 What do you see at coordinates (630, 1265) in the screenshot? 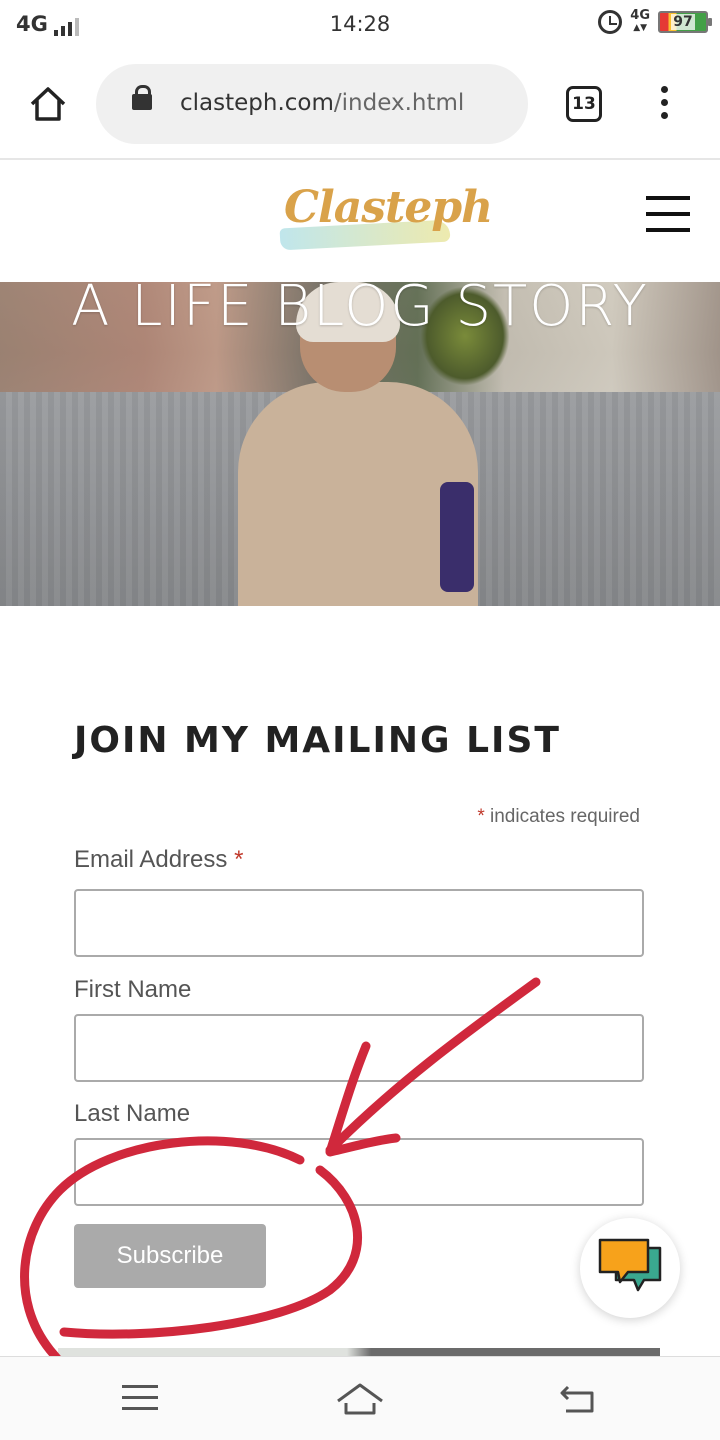
I see `chat-icon` at bounding box center [630, 1265].